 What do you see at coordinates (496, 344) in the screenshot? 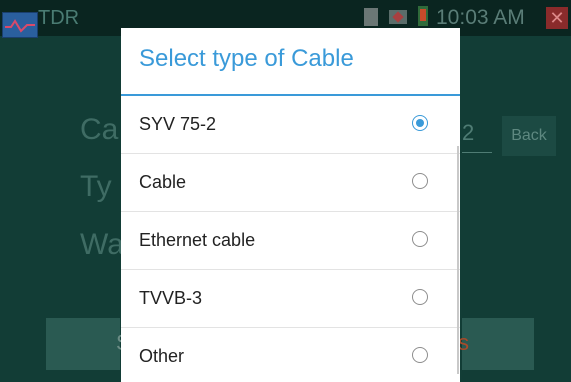
I see `background-settings-button: s` at bounding box center [496, 344].